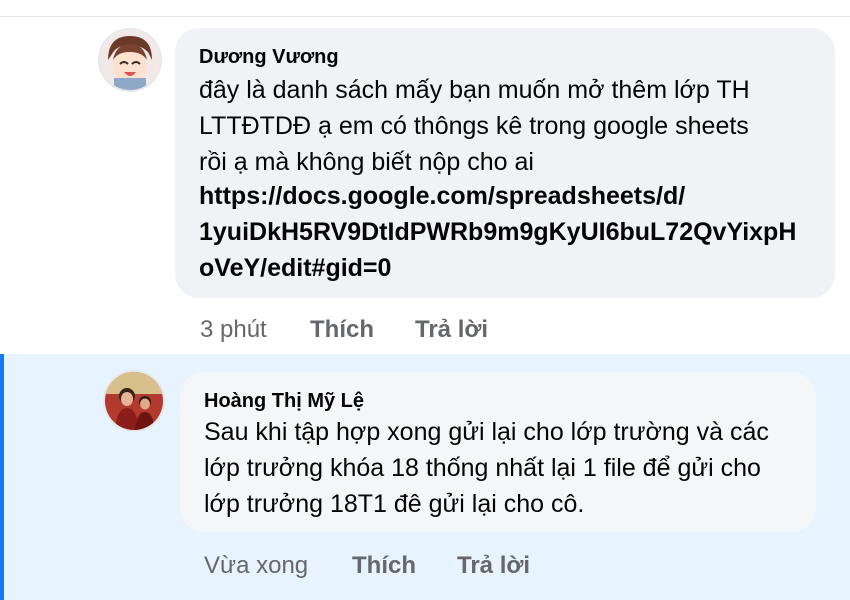 The height and width of the screenshot is (600, 850). Describe the element at coordinates (497, 232) in the screenshot. I see `spreadsheet-link: 1yuiDkH5RV9DtIdPWRb9m9gKyUI6buL72QvYixpH` at that location.